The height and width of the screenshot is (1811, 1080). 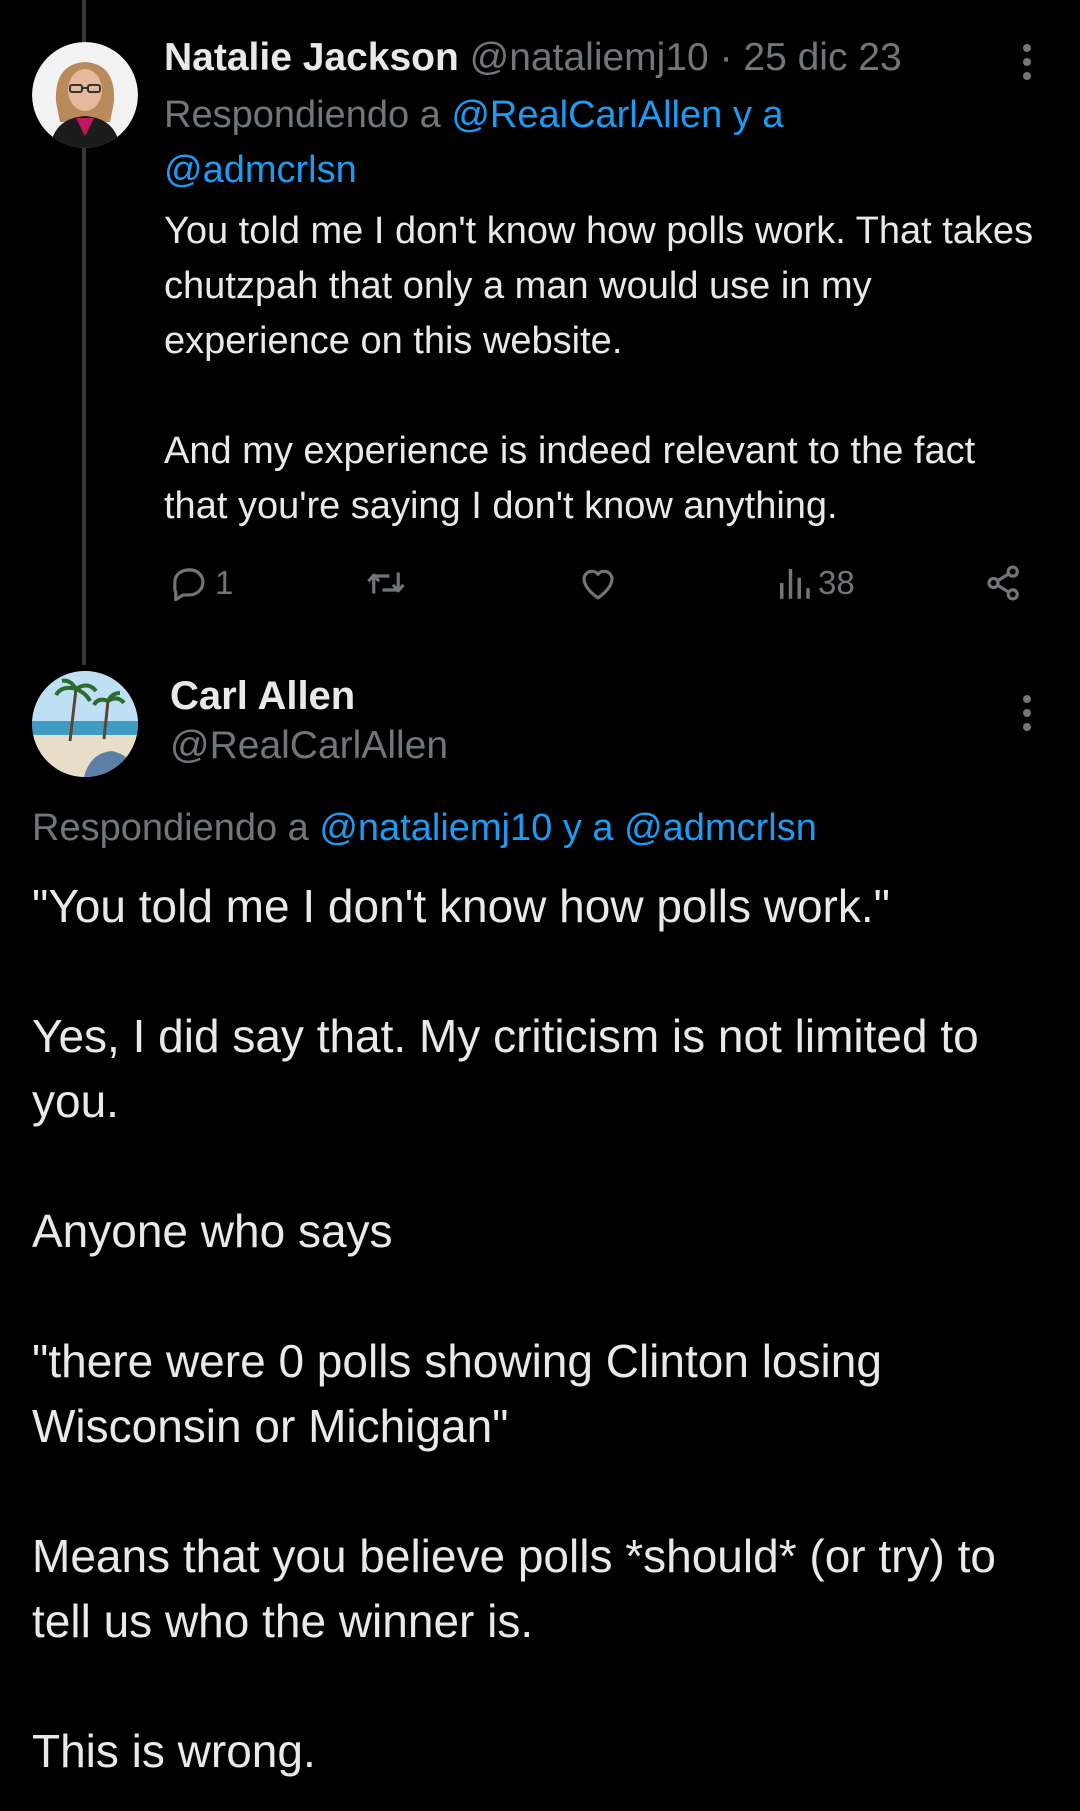 I want to click on tweet-date: 25 dic 23, so click(x=822, y=57).